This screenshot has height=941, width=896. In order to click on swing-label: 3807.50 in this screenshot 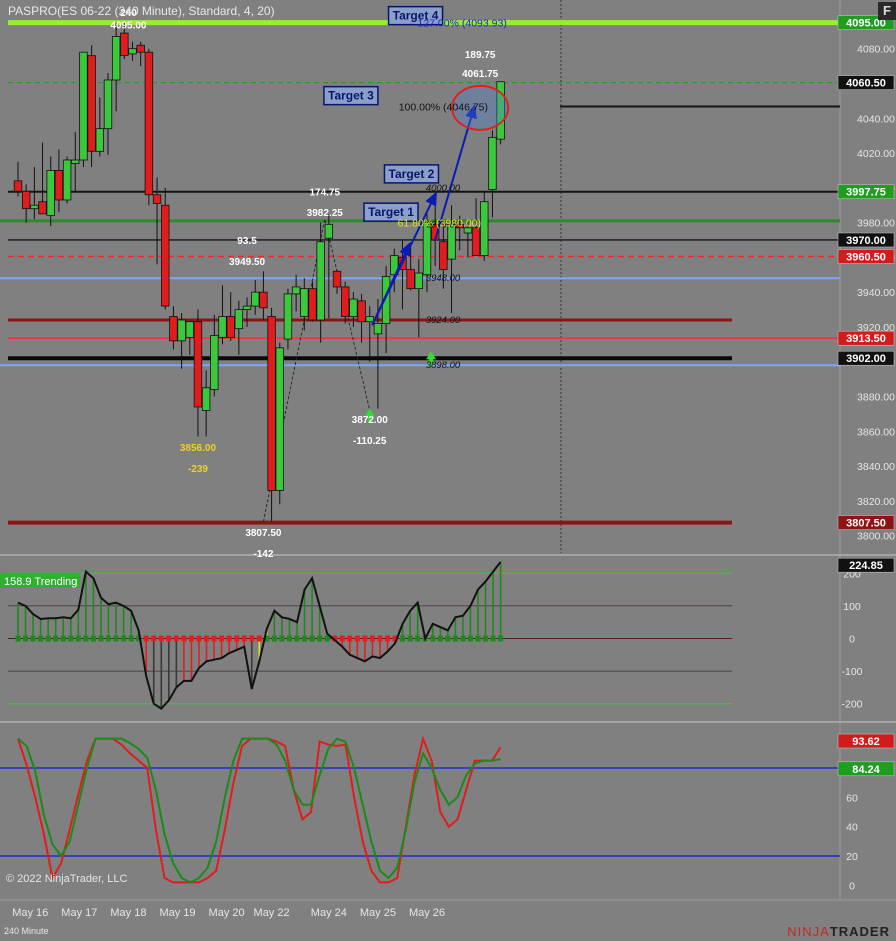, I will do `click(263, 533)`.